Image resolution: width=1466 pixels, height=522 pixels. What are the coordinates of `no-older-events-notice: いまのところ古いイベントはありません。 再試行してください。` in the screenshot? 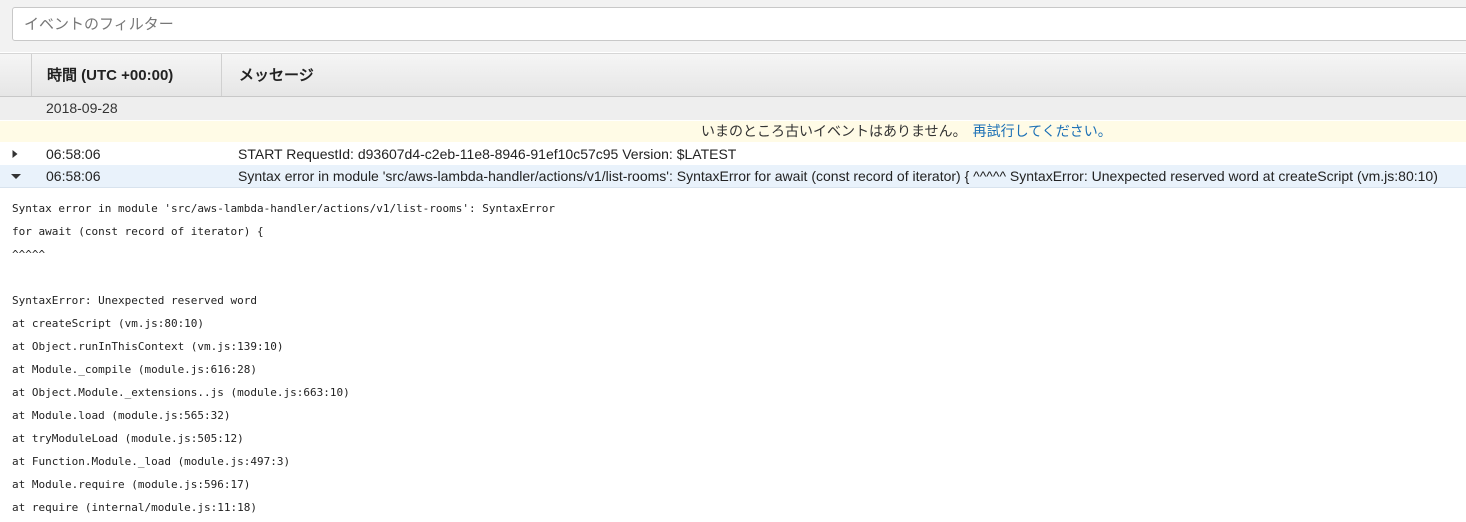 It's located at (733, 131).